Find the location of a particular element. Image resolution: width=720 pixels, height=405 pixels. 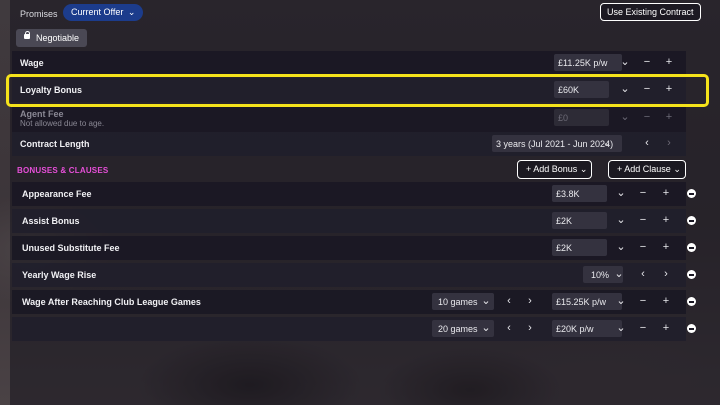

agent-fee-value: £0 is located at coordinates (563, 118).